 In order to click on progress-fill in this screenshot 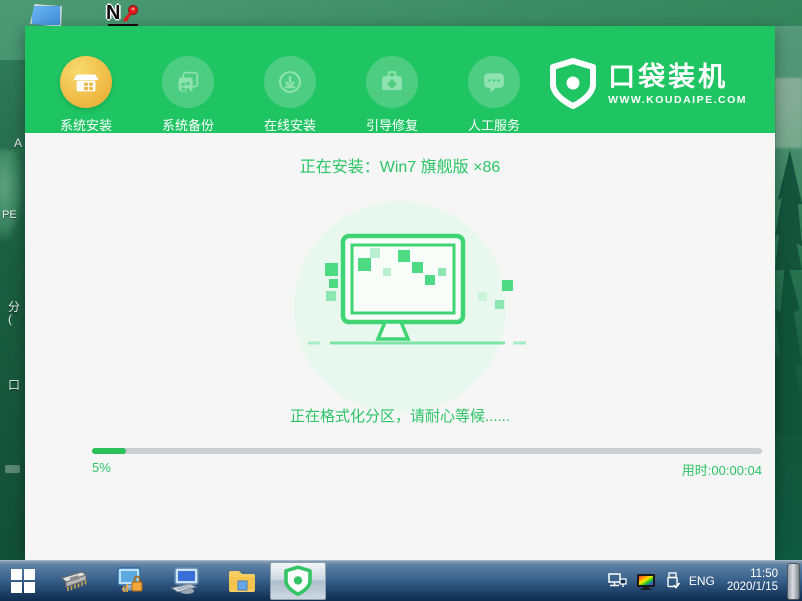, I will do `click(109, 451)`.